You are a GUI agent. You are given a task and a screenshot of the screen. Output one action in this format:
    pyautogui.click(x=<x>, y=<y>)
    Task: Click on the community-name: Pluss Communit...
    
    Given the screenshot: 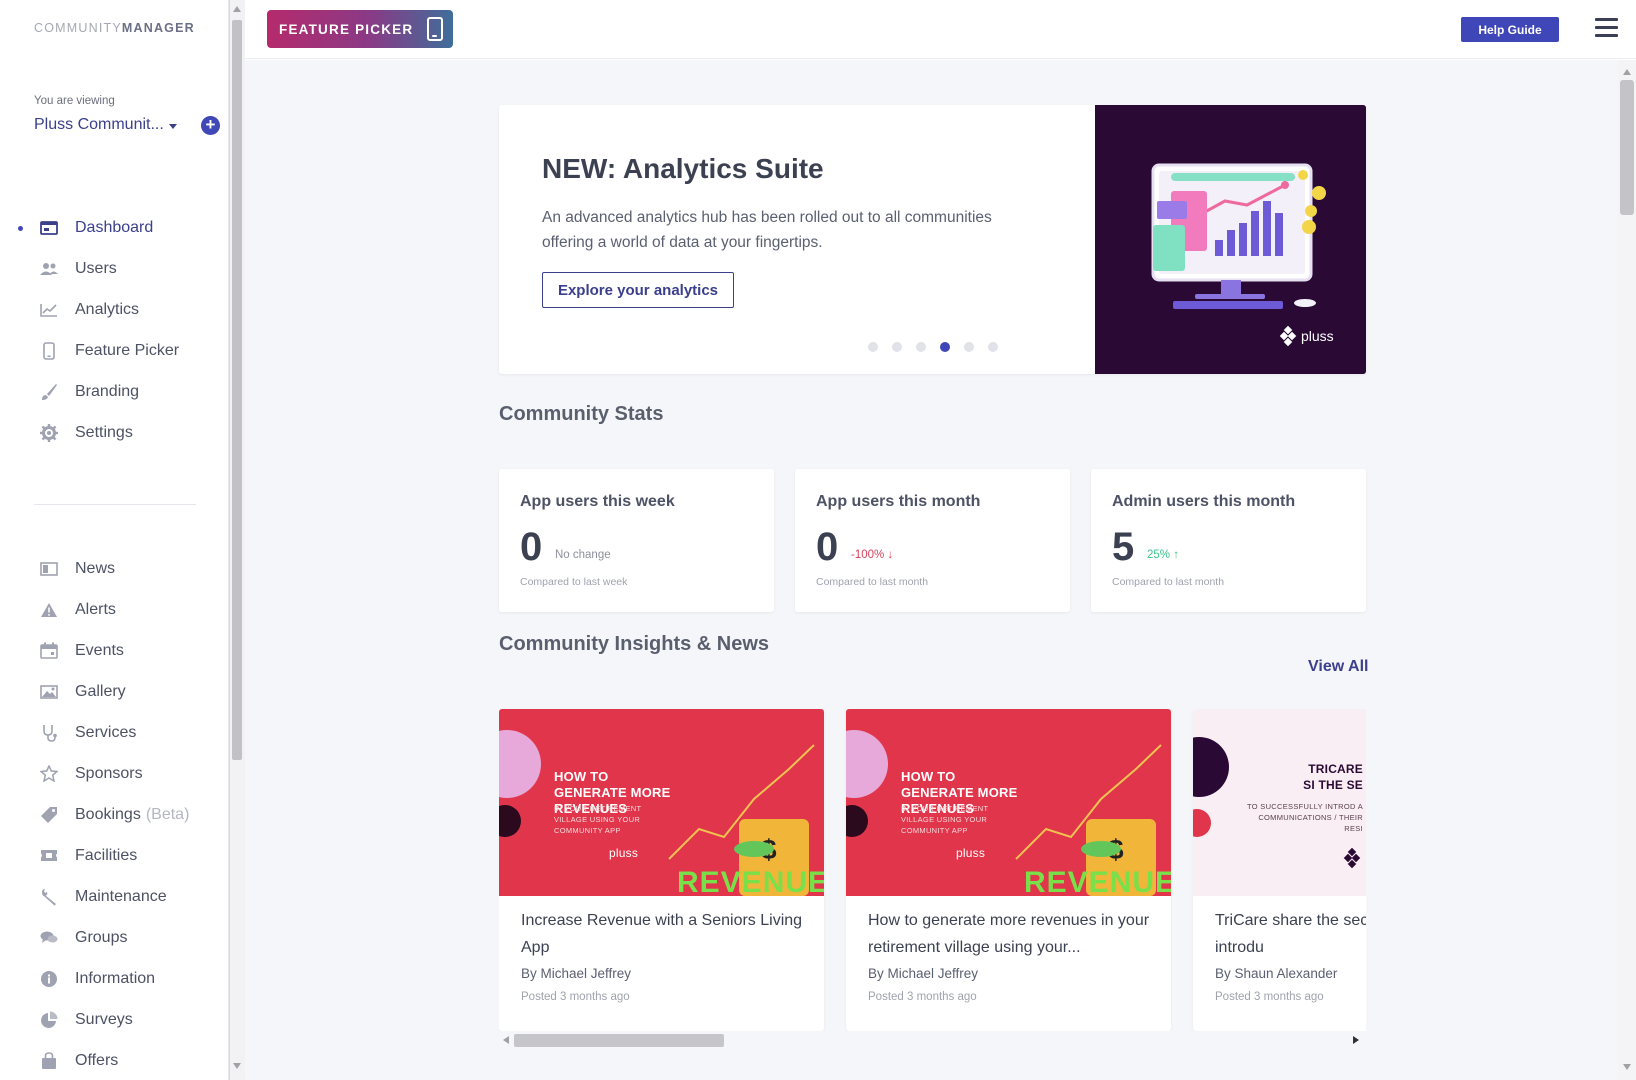 What is the action you would take?
    pyautogui.click(x=99, y=124)
    